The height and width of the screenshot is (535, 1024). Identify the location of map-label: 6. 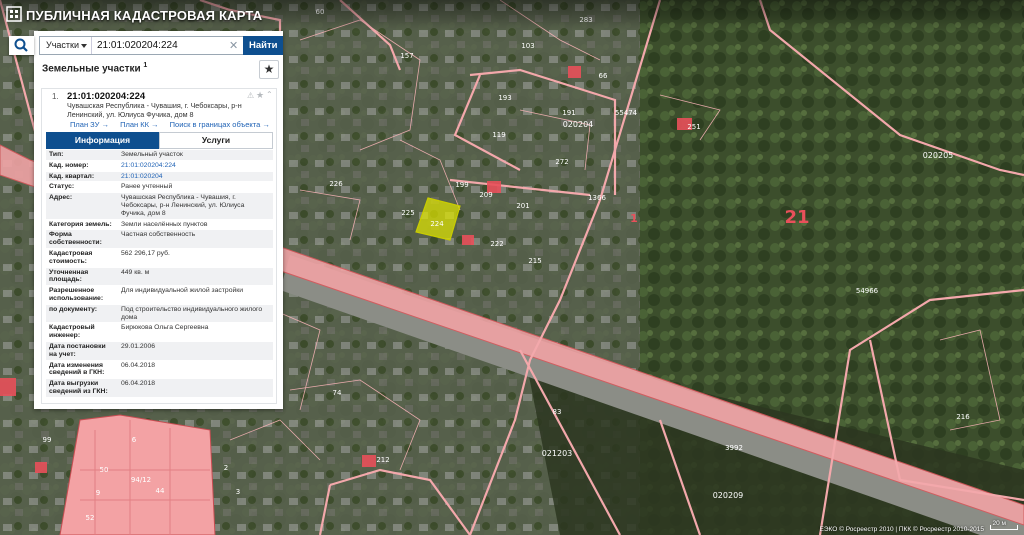
(134, 440).